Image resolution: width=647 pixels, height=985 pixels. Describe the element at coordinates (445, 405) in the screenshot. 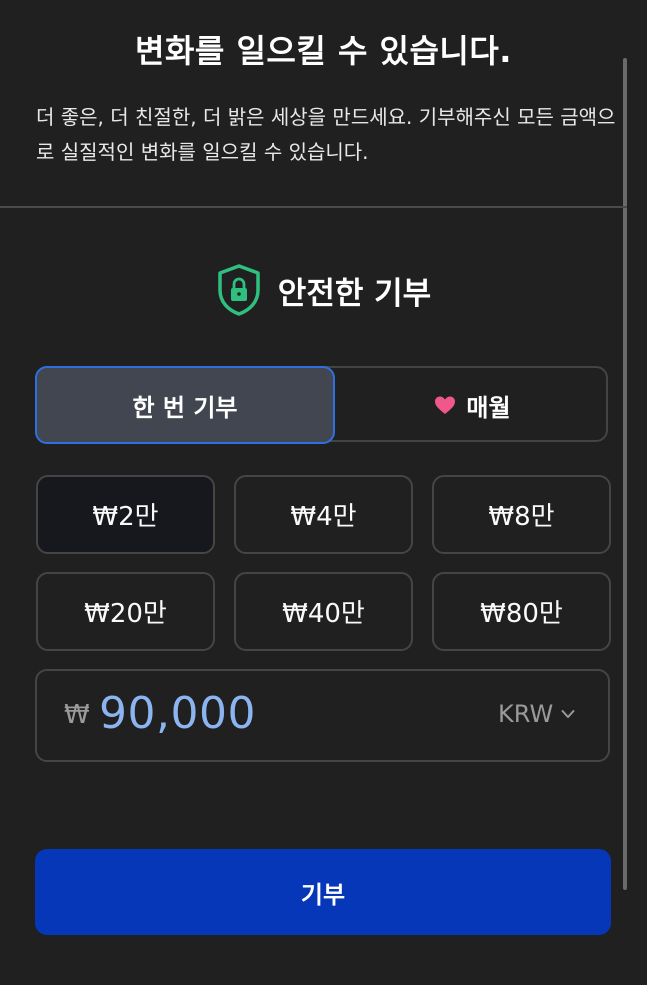

I see `heart-icon` at that location.